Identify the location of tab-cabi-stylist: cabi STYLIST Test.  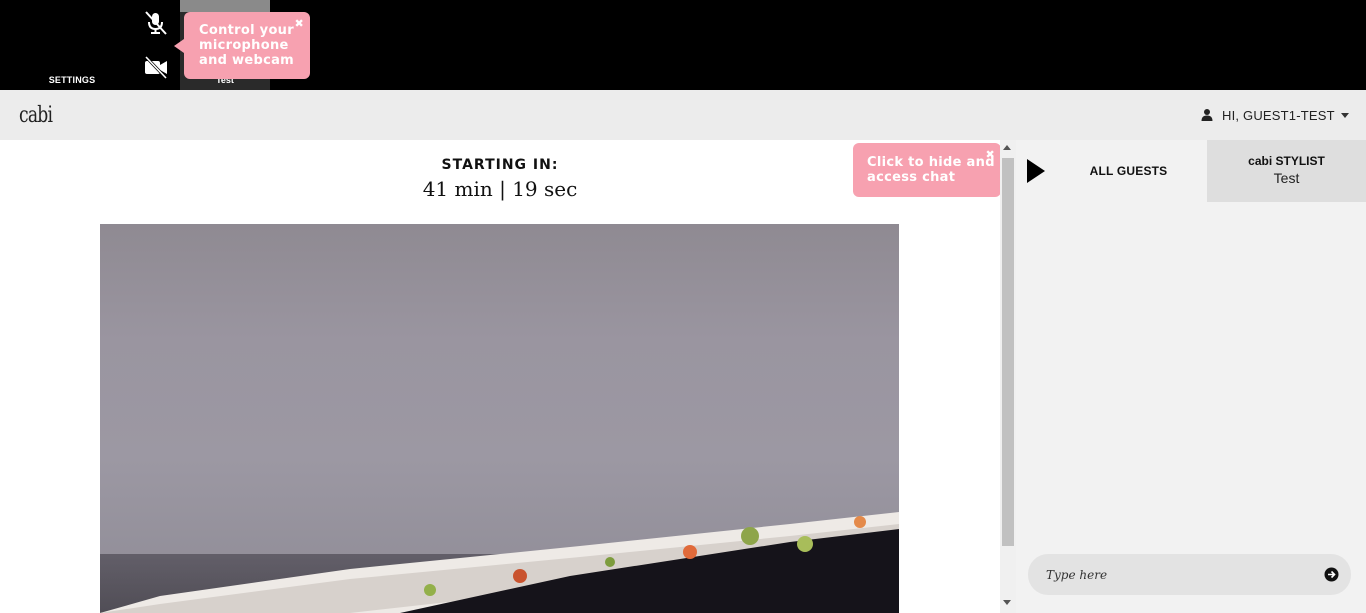
(1286, 171).